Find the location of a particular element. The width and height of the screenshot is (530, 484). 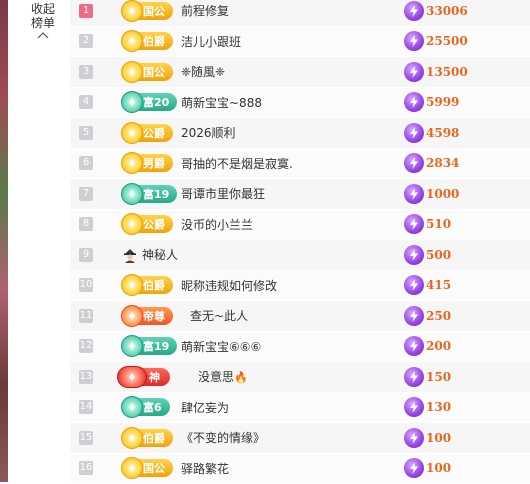

leaderboard-row: 10伯爵昵称违规如何修改415 is located at coordinates (300, 286).